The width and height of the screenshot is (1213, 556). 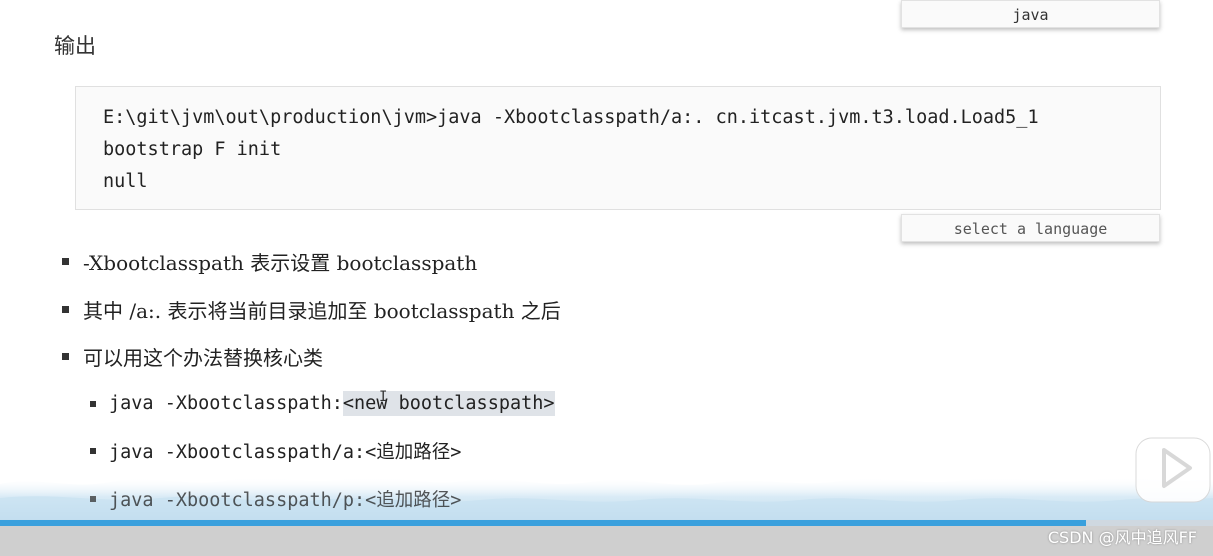 I want to click on language-select: select a language, so click(x=1030, y=228).